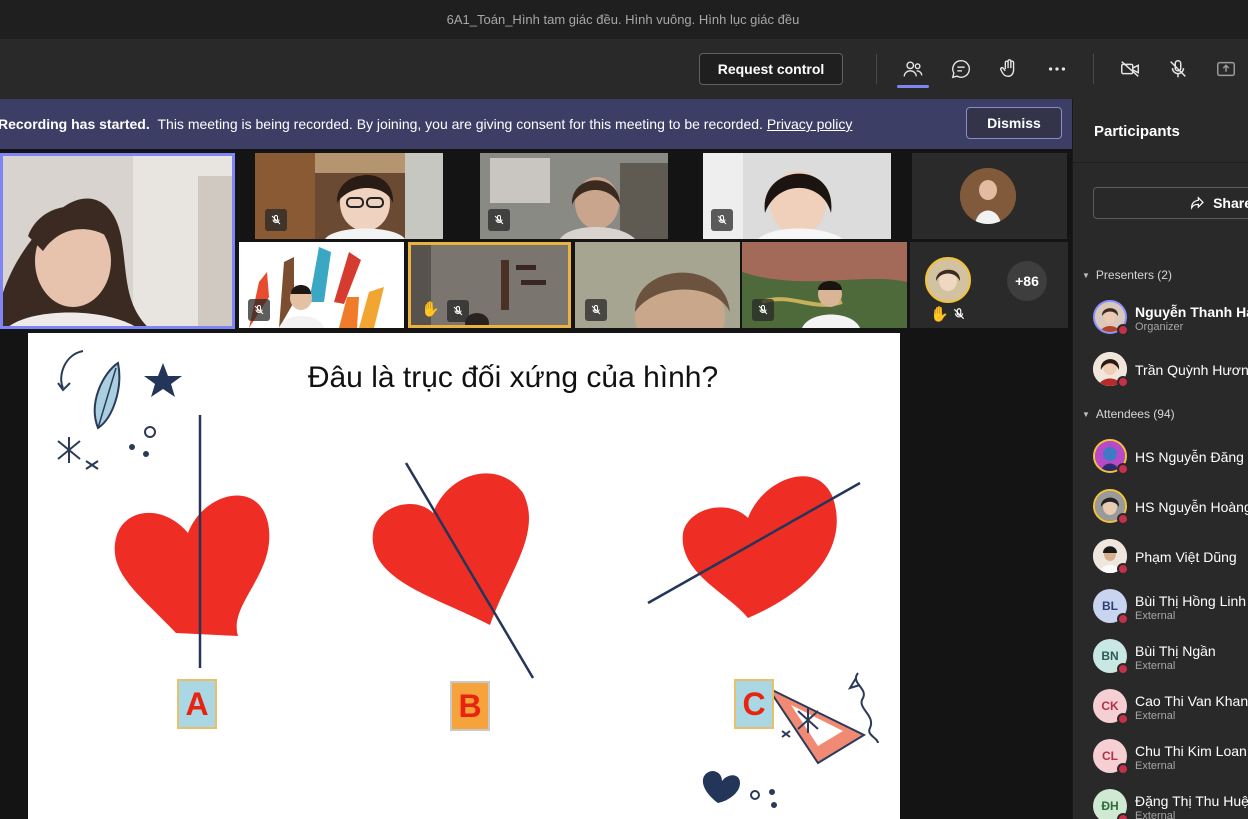 This screenshot has width=1248, height=819. Describe the element at coordinates (1175, 651) in the screenshot. I see `participant-name: Bùi Thị Ngần` at that location.